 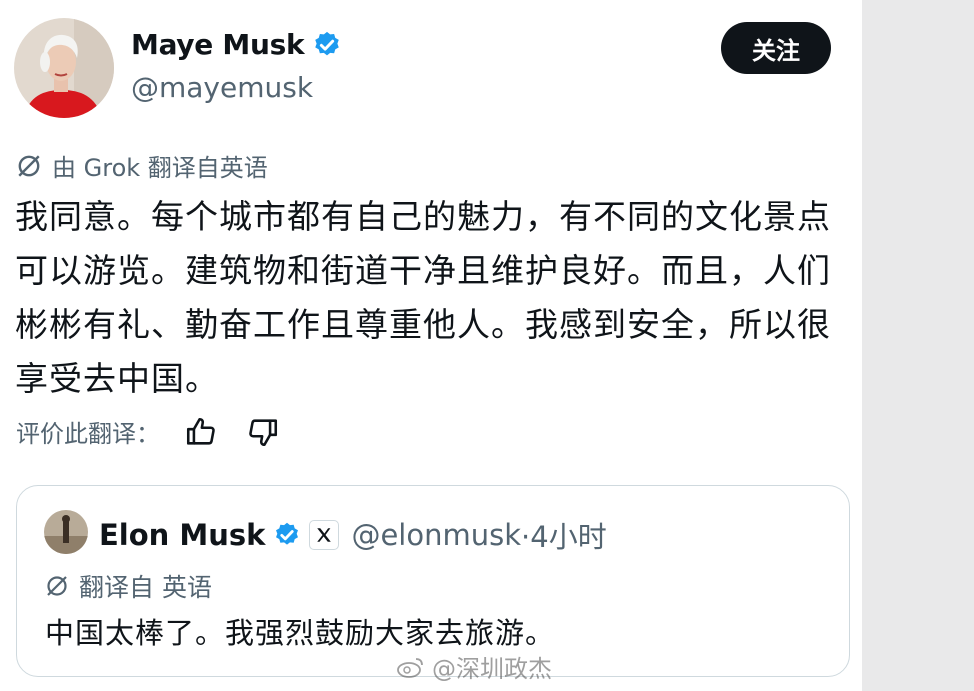 I want to click on author-name: Maye Musk, so click(x=218, y=44).